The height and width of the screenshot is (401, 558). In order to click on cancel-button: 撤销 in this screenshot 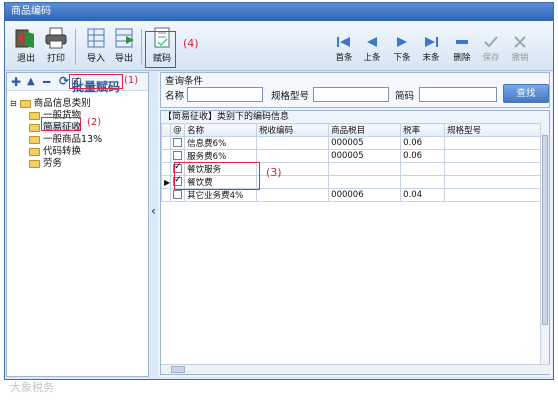, I will do `click(520, 51)`.